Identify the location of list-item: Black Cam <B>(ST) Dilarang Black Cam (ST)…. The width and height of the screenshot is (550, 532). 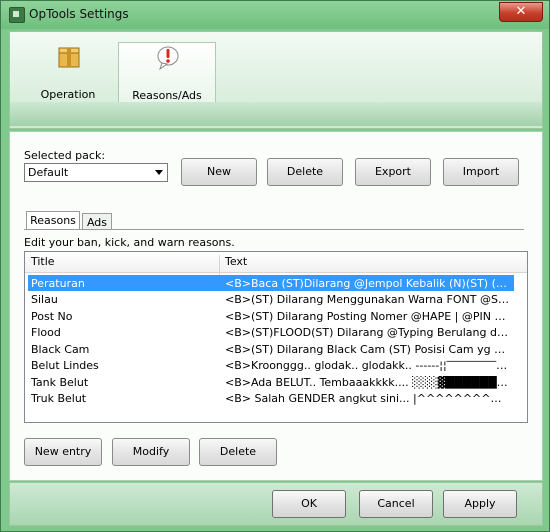
(271, 349).